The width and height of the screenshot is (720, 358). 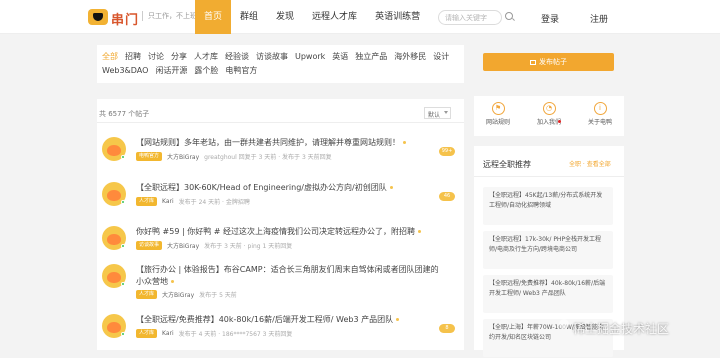 What do you see at coordinates (235, 334) in the screenshot?
I see `post-info: 发布于 4 天前 · 186****7567 3 天前回复` at bounding box center [235, 334].